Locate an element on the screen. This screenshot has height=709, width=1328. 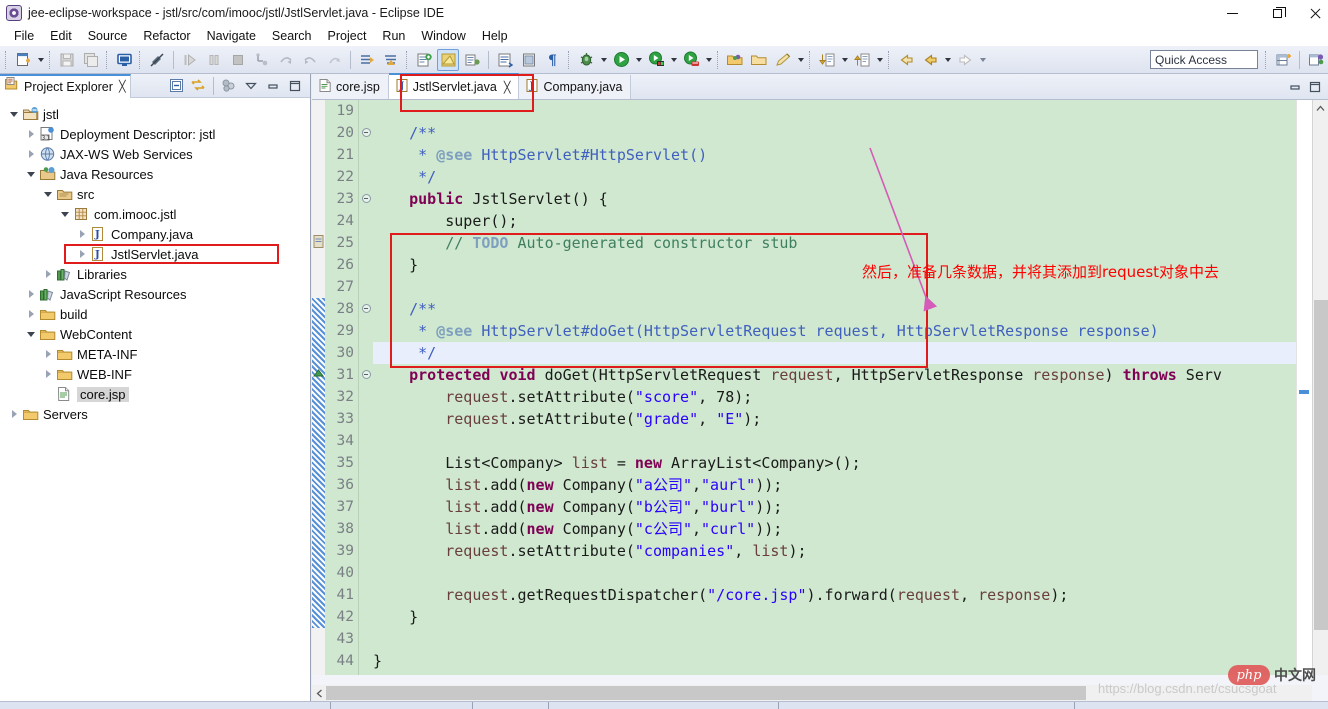
override-marker-icon is located at coordinates (318, 374).